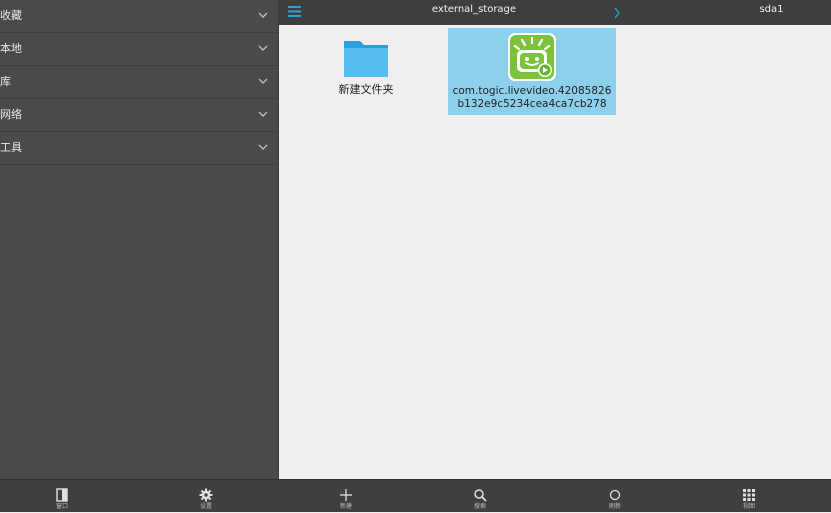  Describe the element at coordinates (366, 89) in the screenshot. I see `file-name: 新建文件夹` at that location.